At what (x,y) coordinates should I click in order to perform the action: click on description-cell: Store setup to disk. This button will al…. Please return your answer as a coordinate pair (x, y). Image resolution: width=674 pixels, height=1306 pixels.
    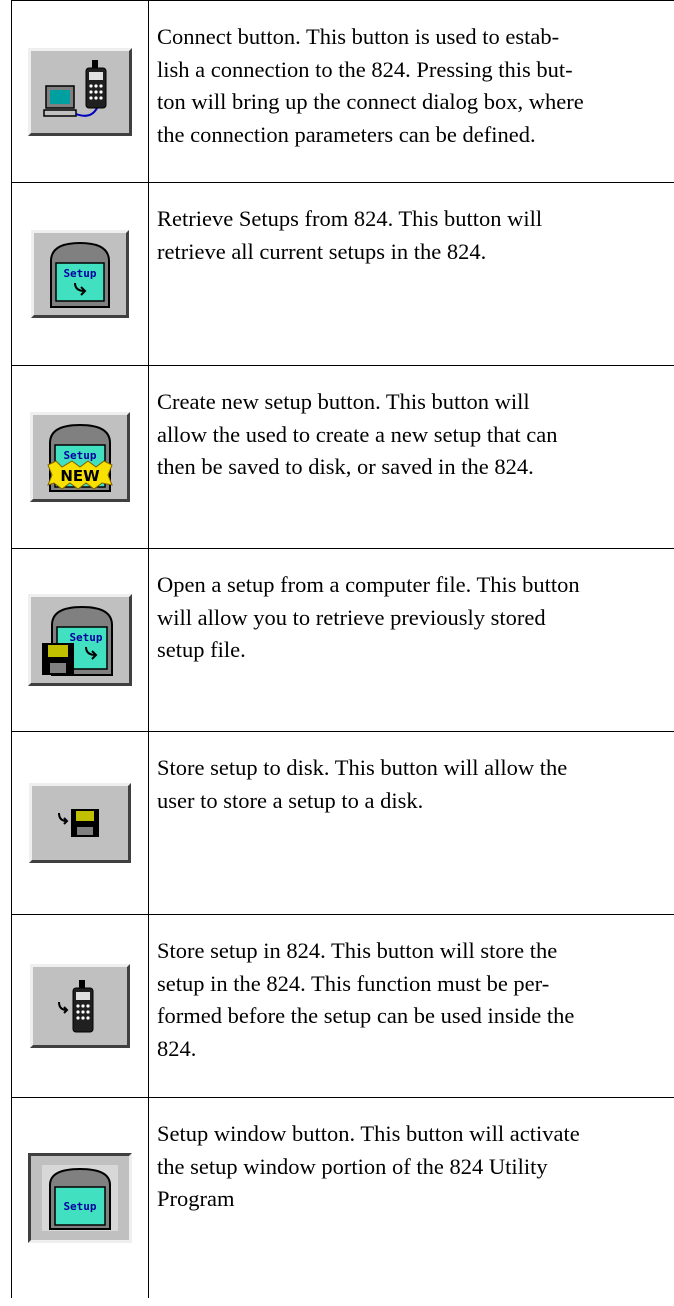
    Looking at the image, I should click on (411, 823).